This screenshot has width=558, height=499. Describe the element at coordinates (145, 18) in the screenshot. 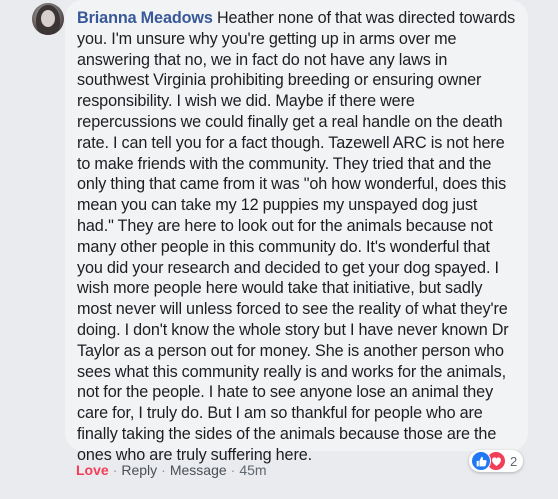

I see `author-name: Brianna Meadows` at that location.